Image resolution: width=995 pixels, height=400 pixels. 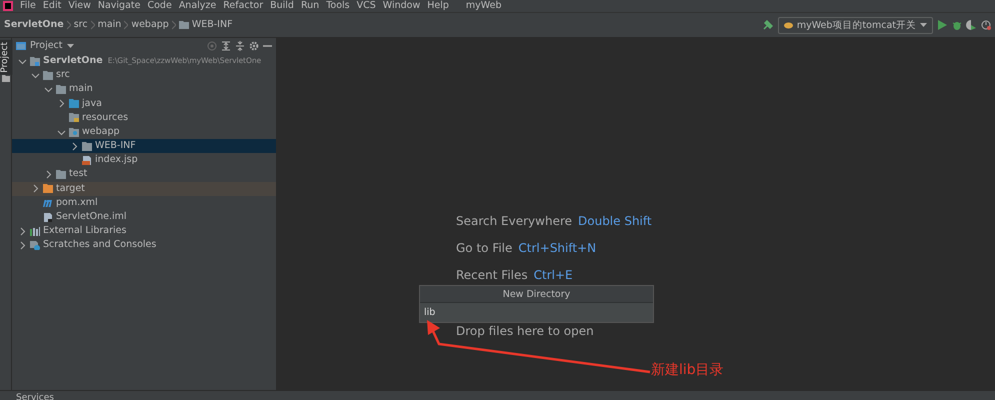 I want to click on menu-item: Tools, so click(x=338, y=6).